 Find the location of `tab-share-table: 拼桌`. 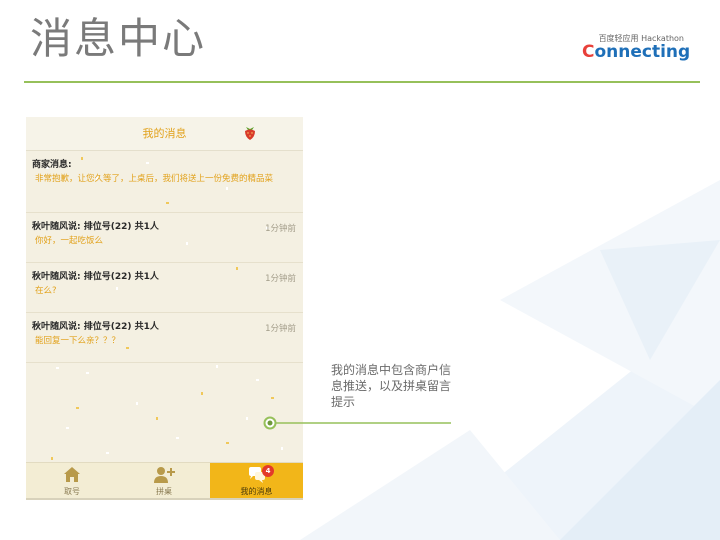

tab-share-table: 拼桌 is located at coordinates (164, 480).